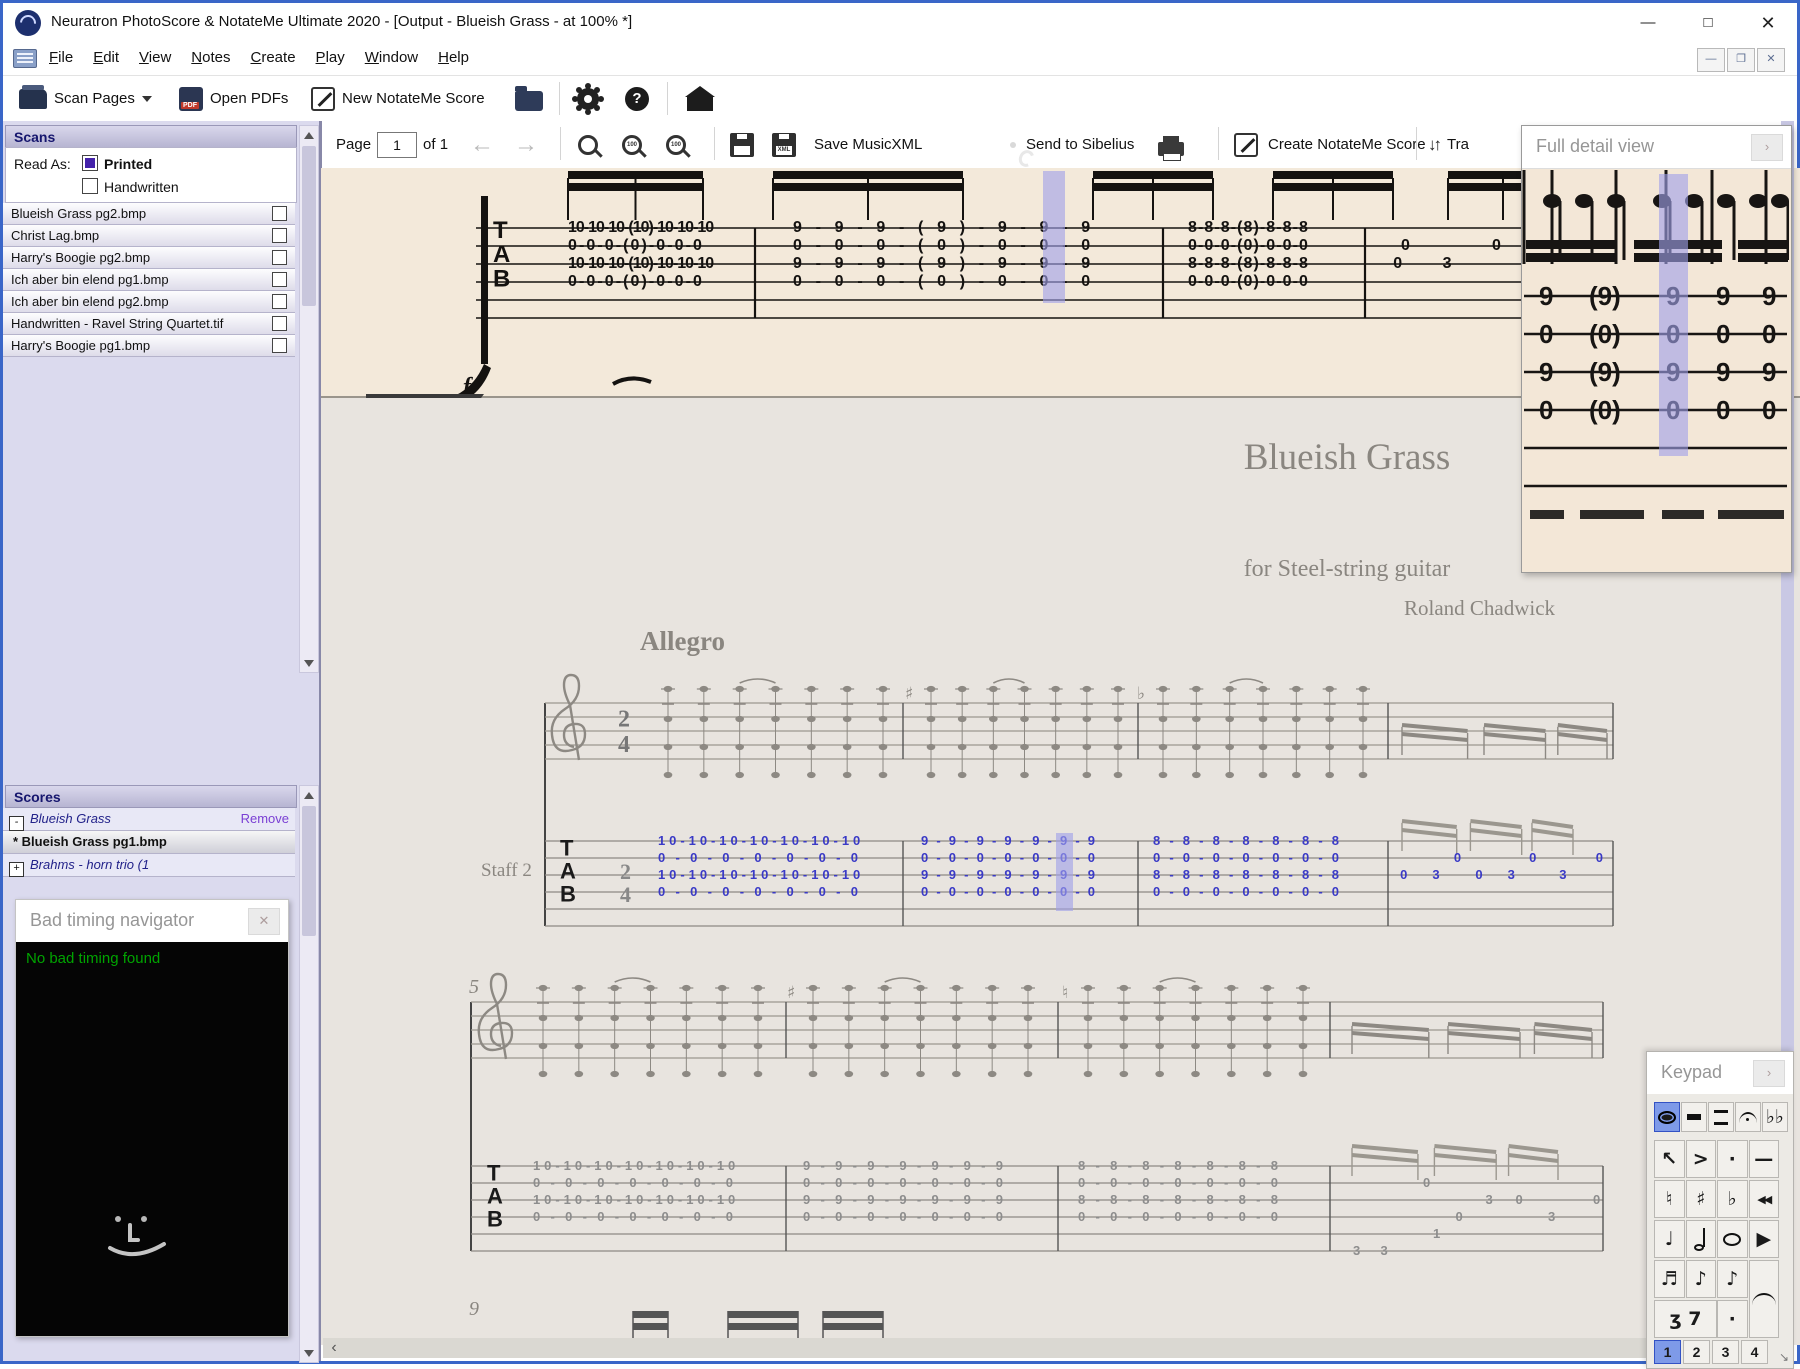 The width and height of the screenshot is (1800, 1369). Describe the element at coordinates (1732, 1199) in the screenshot. I see `keypad-flat-button: ♭` at that location.